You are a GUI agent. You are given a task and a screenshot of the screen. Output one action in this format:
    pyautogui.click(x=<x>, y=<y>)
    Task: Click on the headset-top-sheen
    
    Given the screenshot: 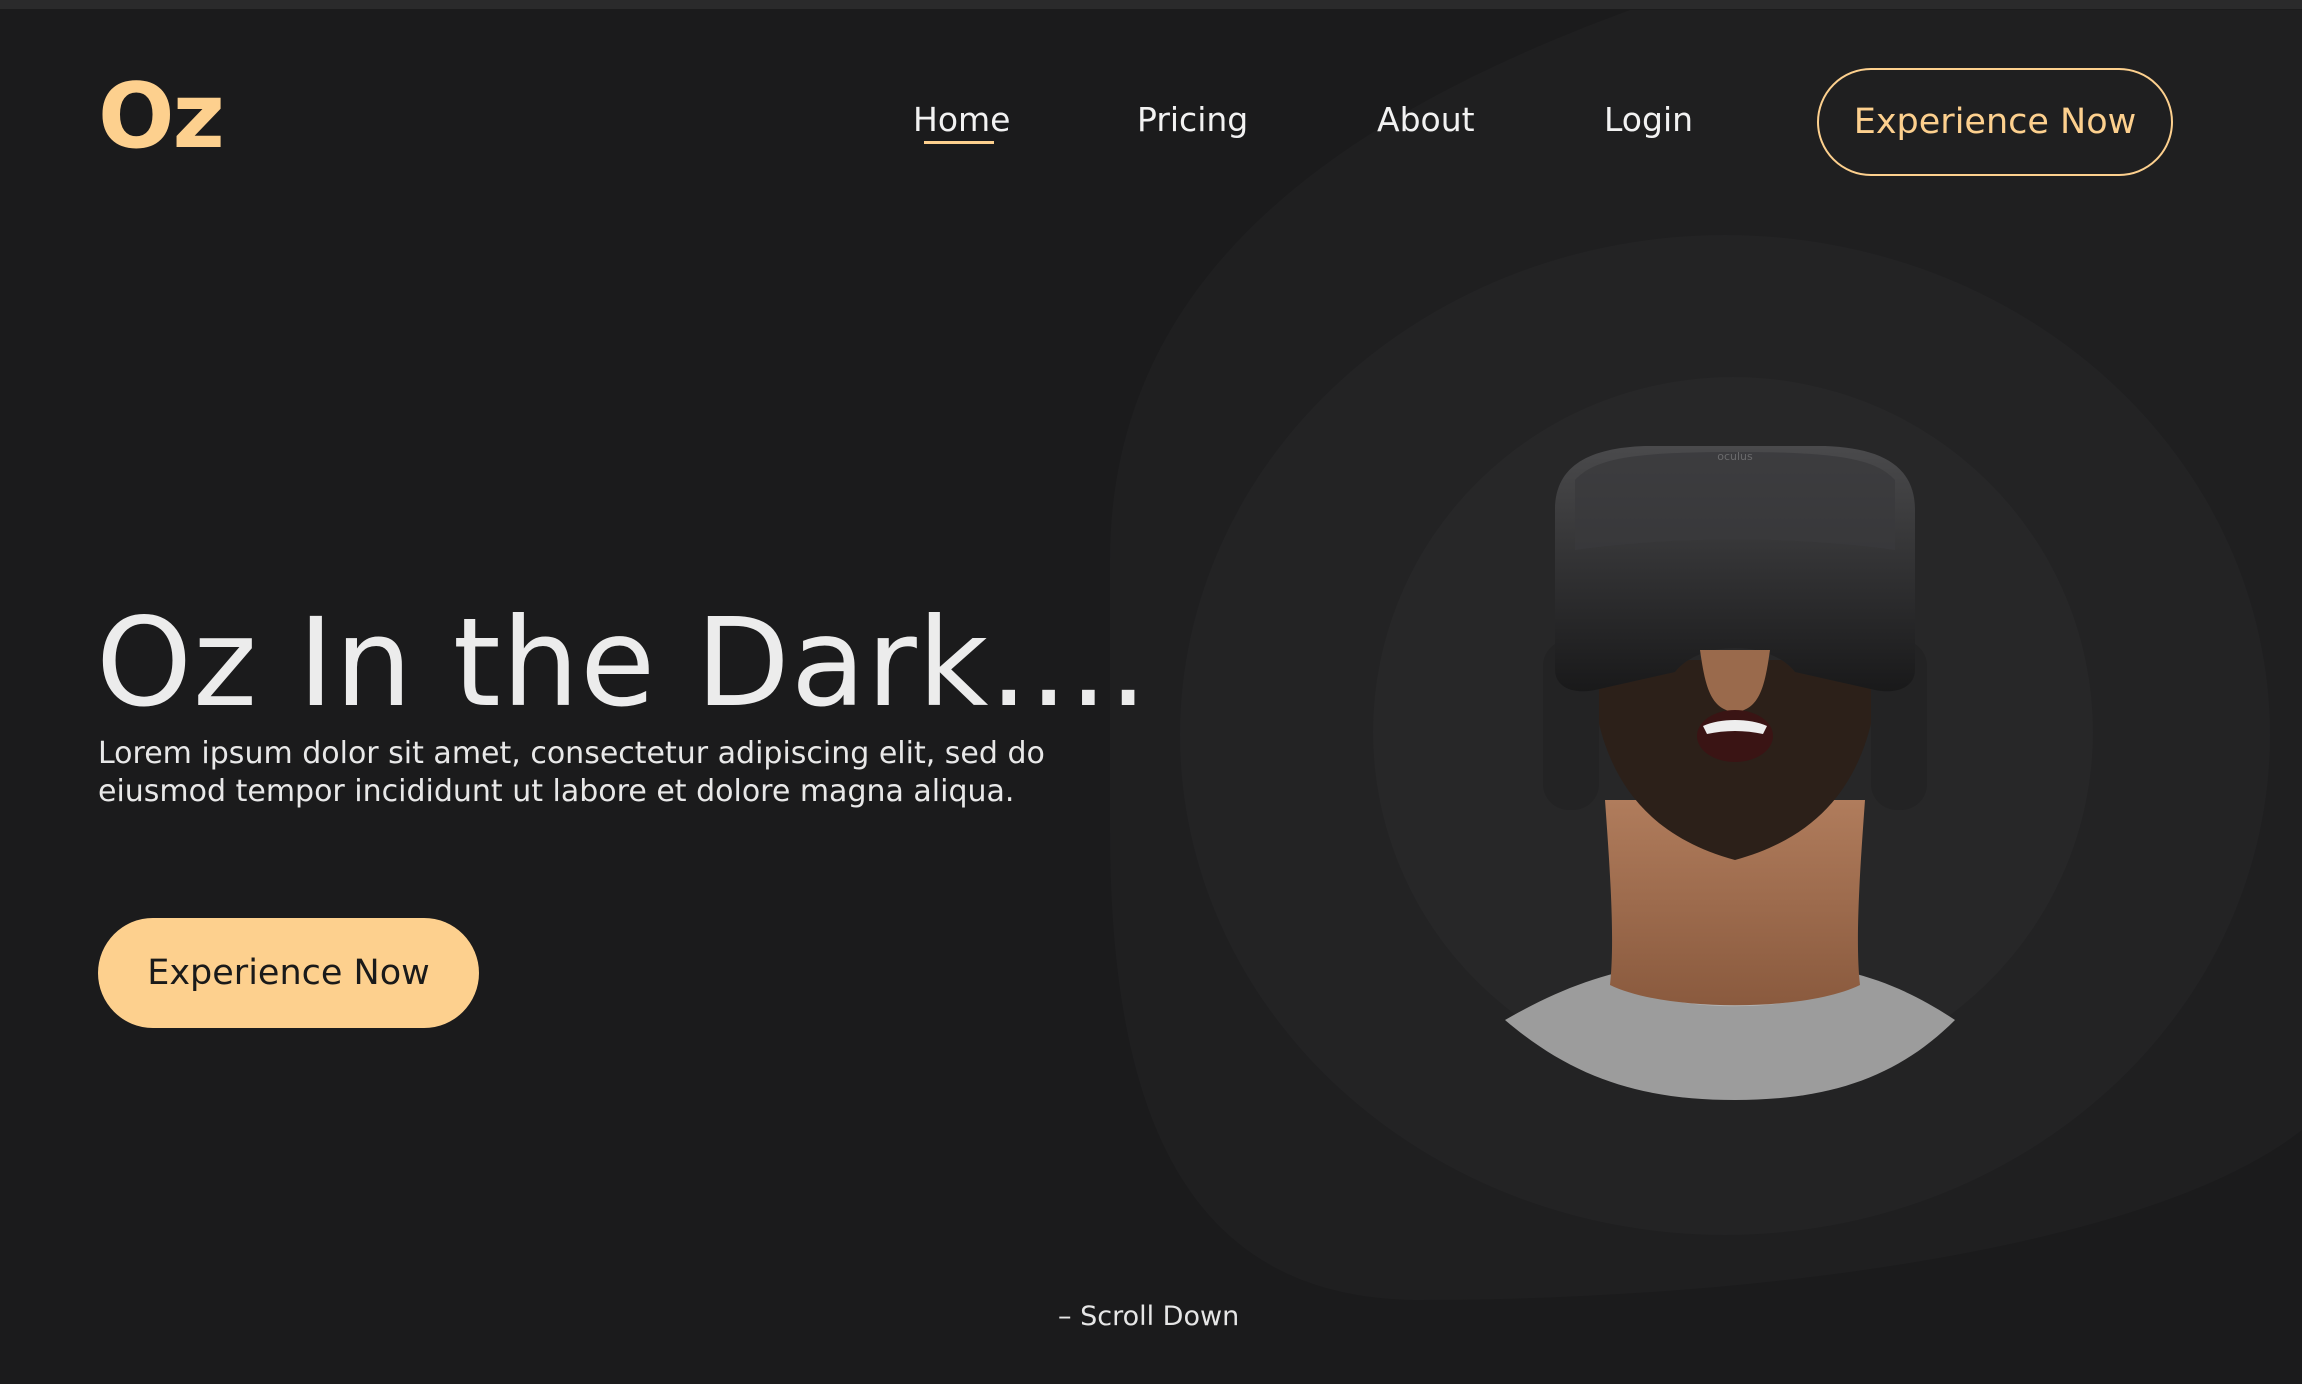 What is the action you would take?
    pyautogui.click(x=1735, y=501)
    